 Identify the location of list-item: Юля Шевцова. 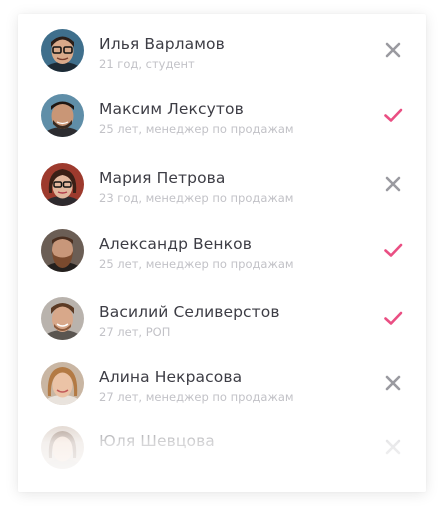
(222, 444).